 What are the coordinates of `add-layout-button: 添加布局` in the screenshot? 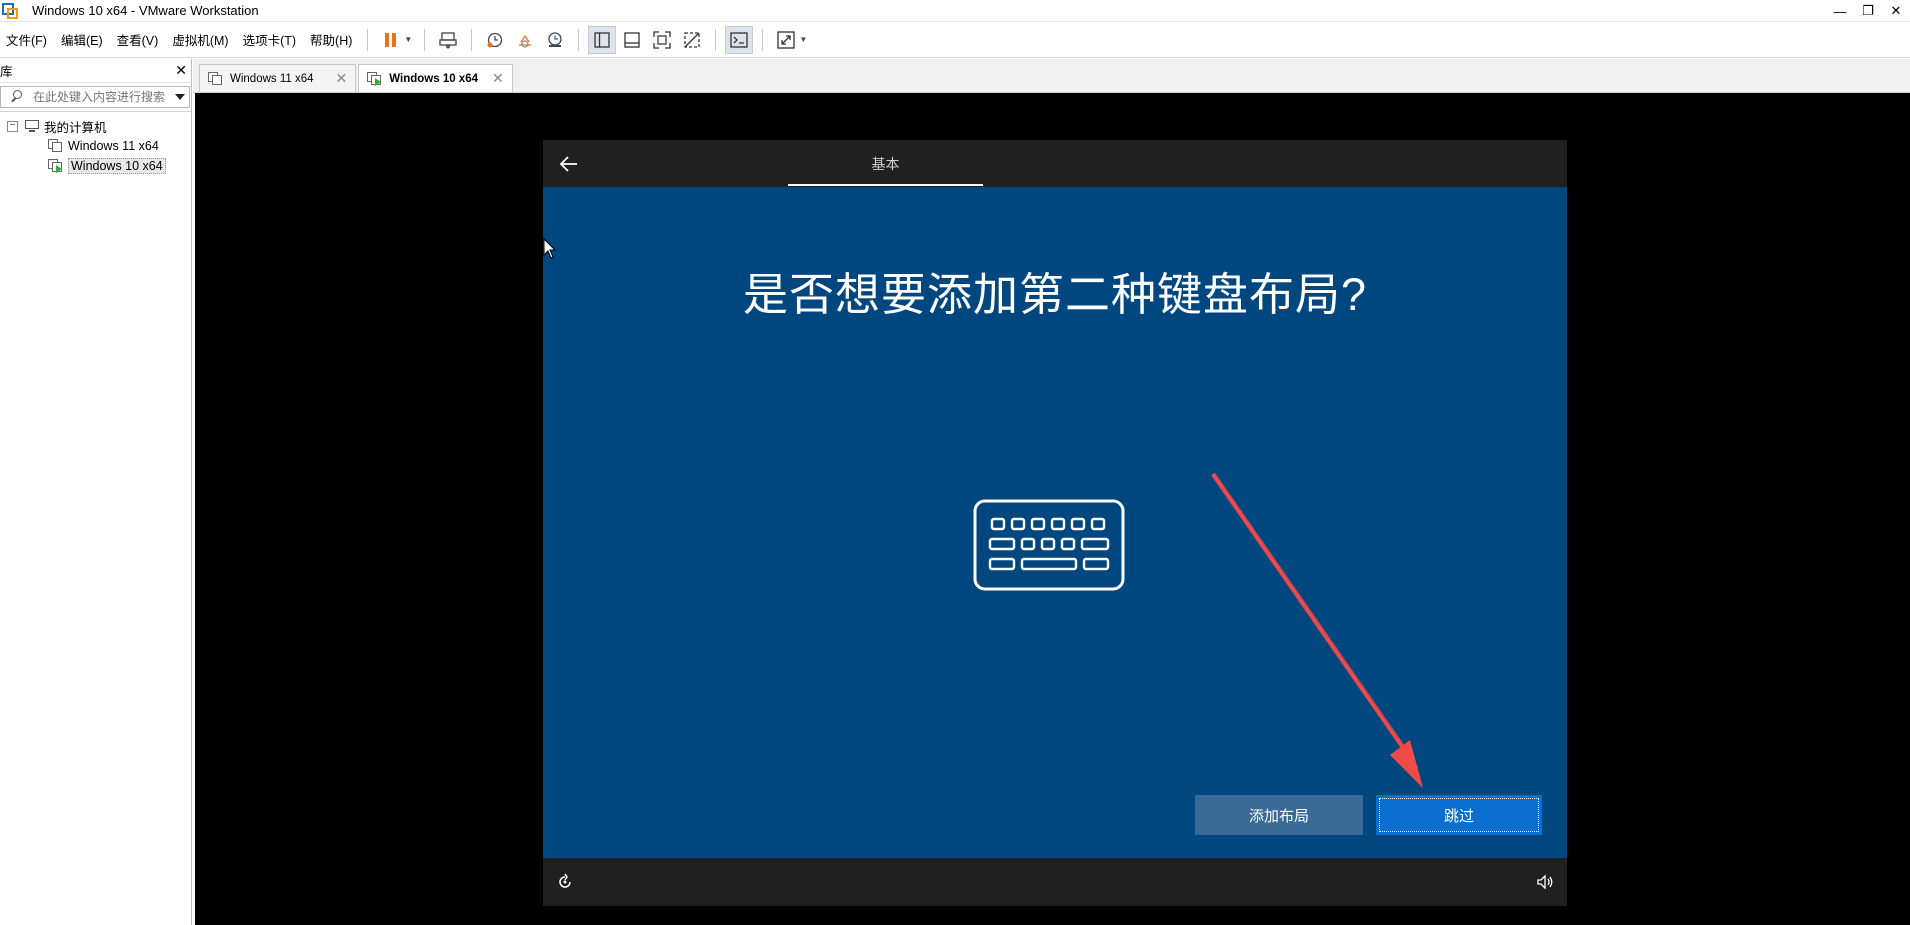 It's located at (1279, 815).